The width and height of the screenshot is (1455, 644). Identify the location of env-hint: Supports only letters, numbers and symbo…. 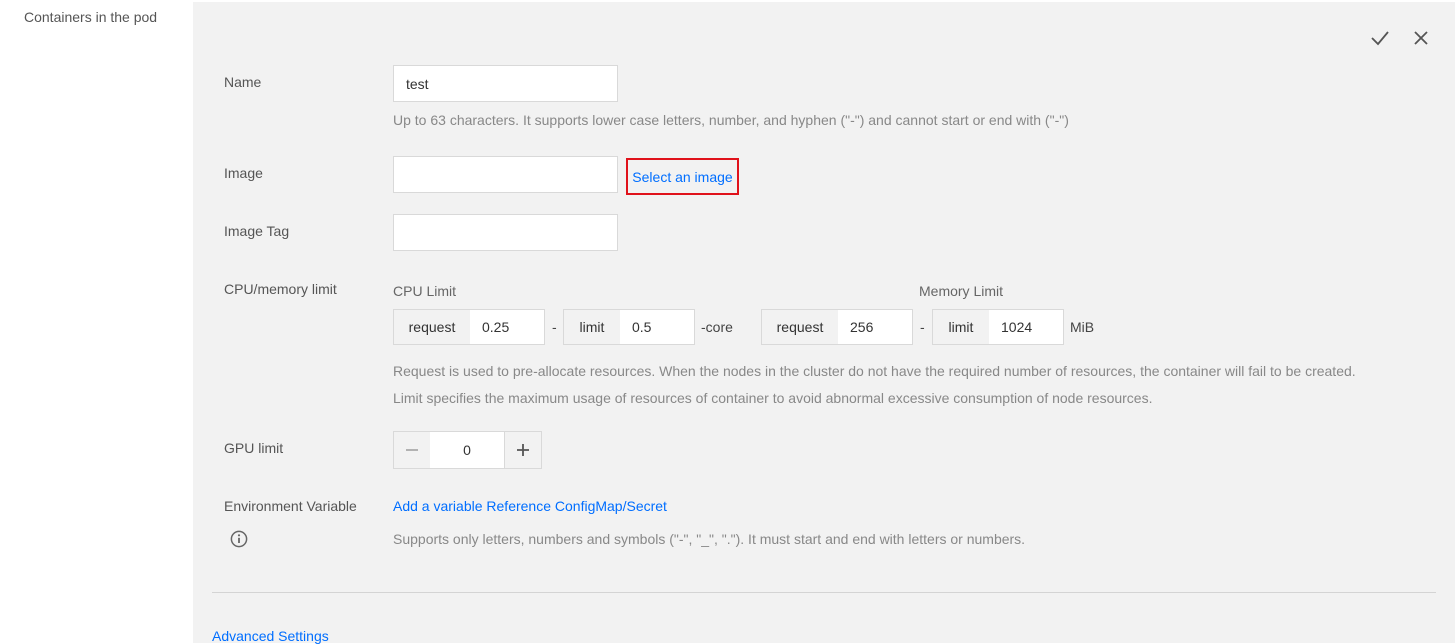
(709, 539).